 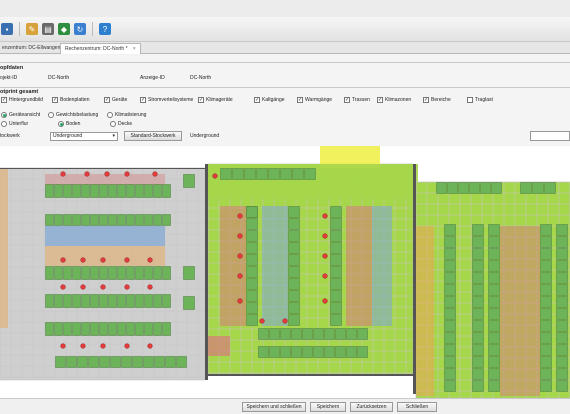 I want to click on refresh-icon: ↻, so click(x=80, y=29).